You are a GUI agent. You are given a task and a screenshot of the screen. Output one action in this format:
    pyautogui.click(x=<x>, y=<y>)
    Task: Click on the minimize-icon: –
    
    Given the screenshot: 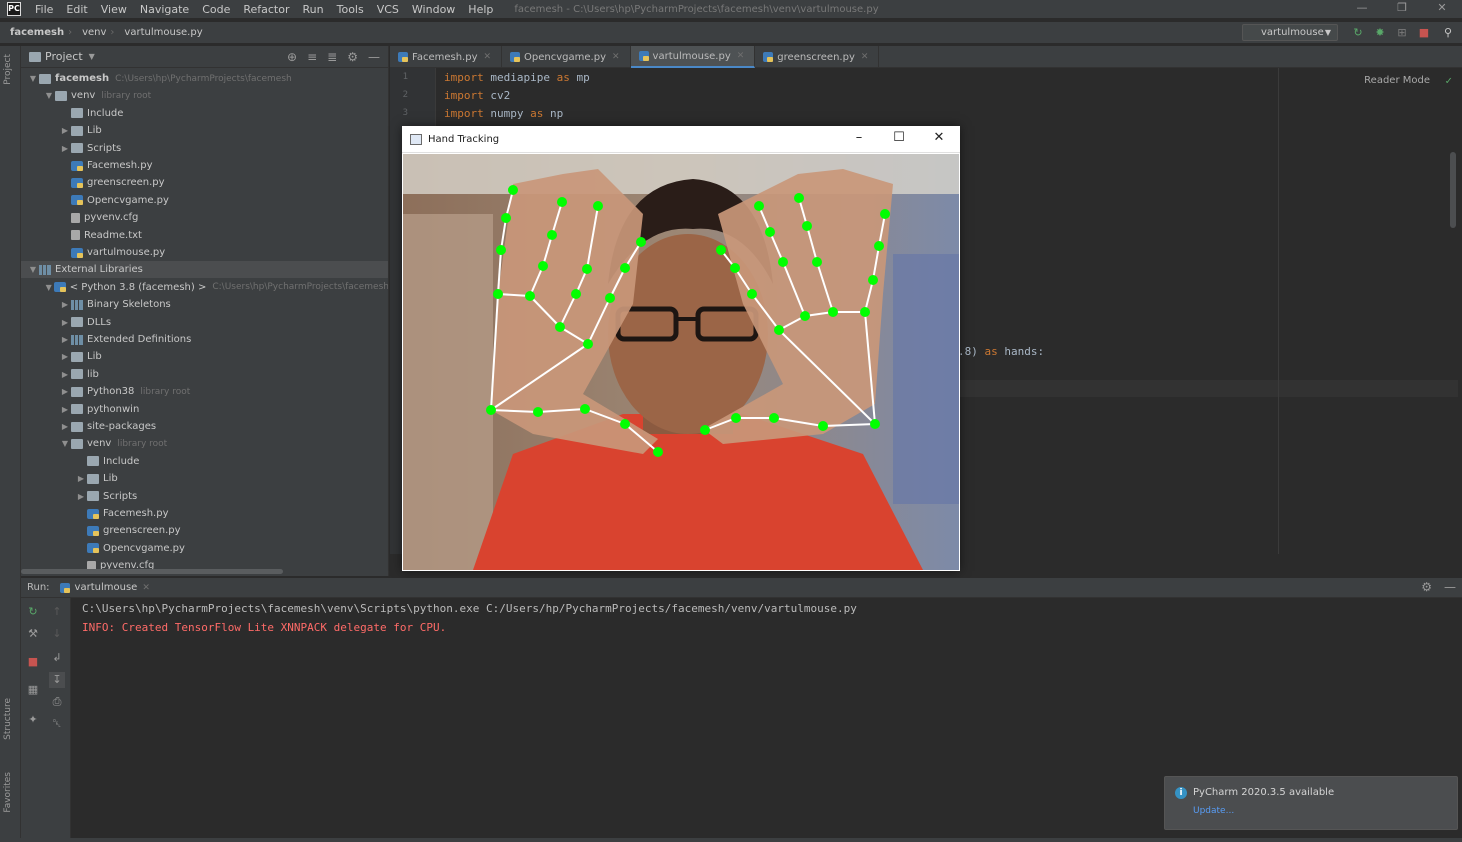 What is the action you would take?
    pyautogui.click(x=859, y=137)
    